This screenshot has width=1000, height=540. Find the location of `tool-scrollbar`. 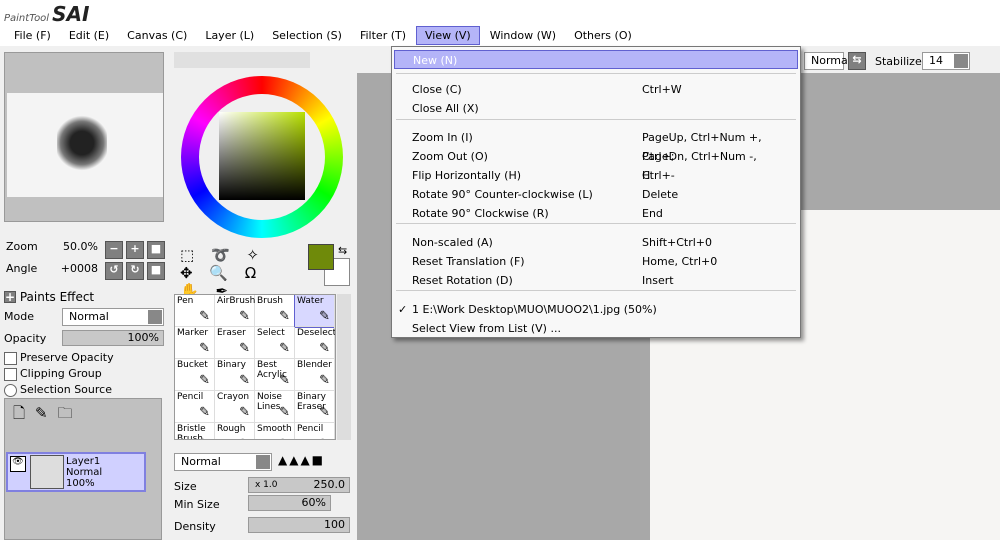

tool-scrollbar is located at coordinates (344, 367).